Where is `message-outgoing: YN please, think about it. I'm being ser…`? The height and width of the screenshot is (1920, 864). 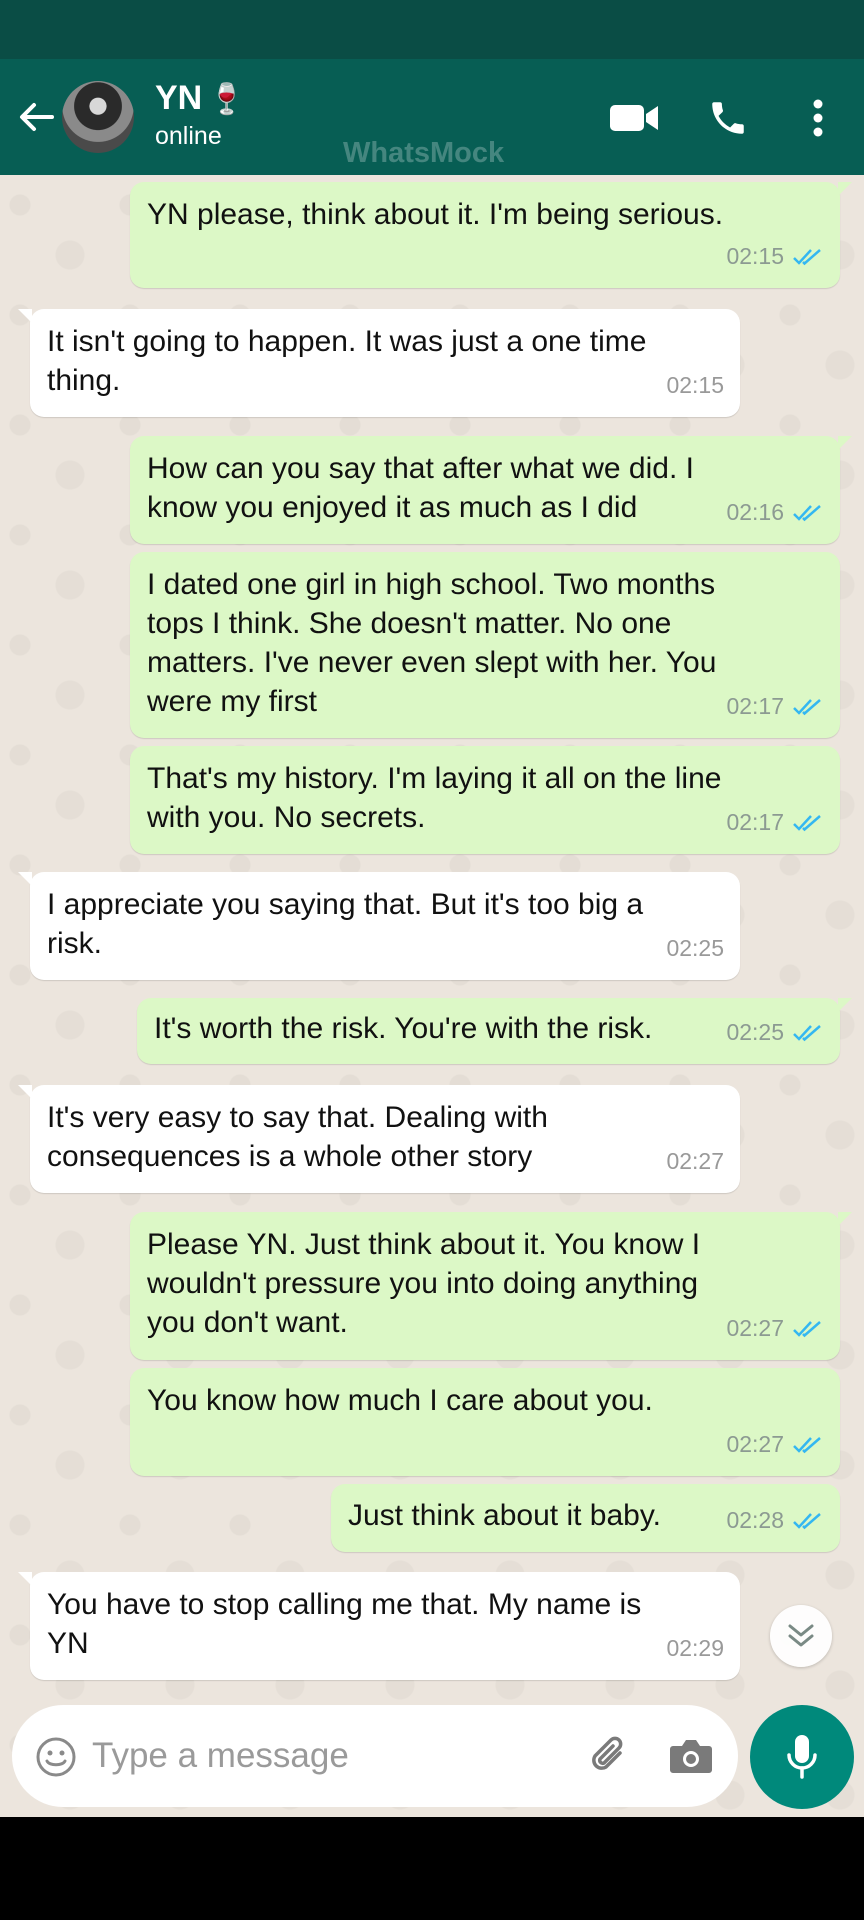
message-outgoing: YN please, think about it. I'm being ser… is located at coordinates (491, 235).